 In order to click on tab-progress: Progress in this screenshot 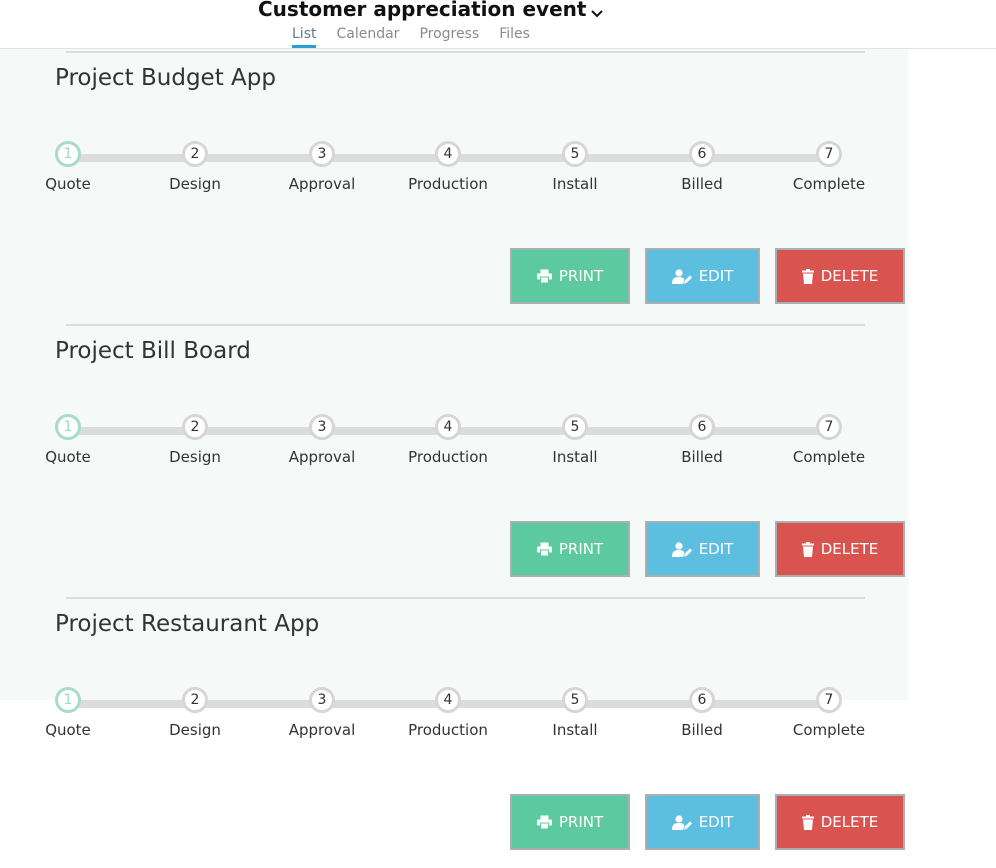, I will do `click(449, 36)`.